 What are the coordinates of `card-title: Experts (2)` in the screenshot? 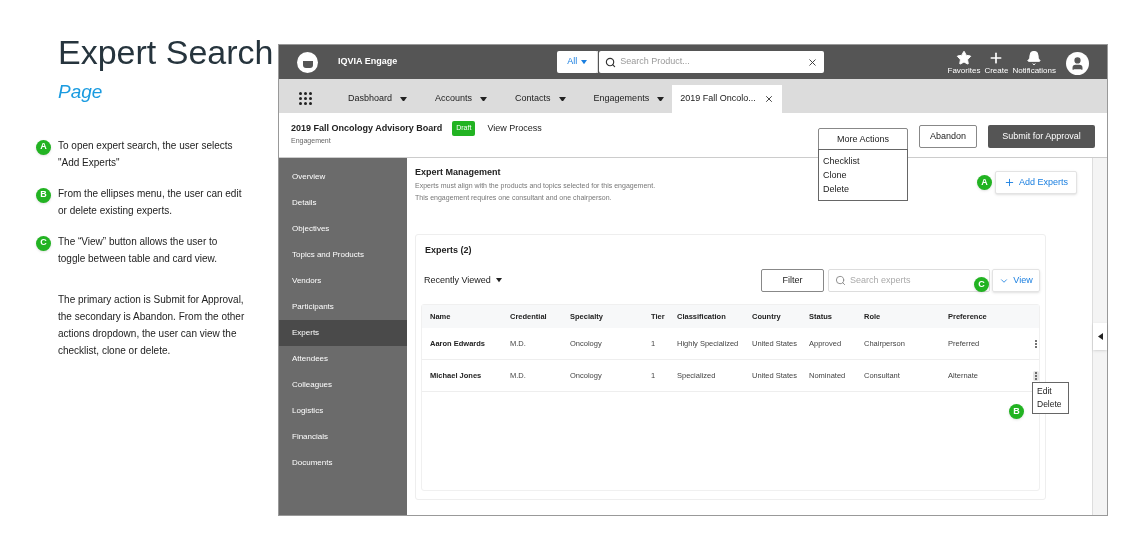 It's located at (449, 250).